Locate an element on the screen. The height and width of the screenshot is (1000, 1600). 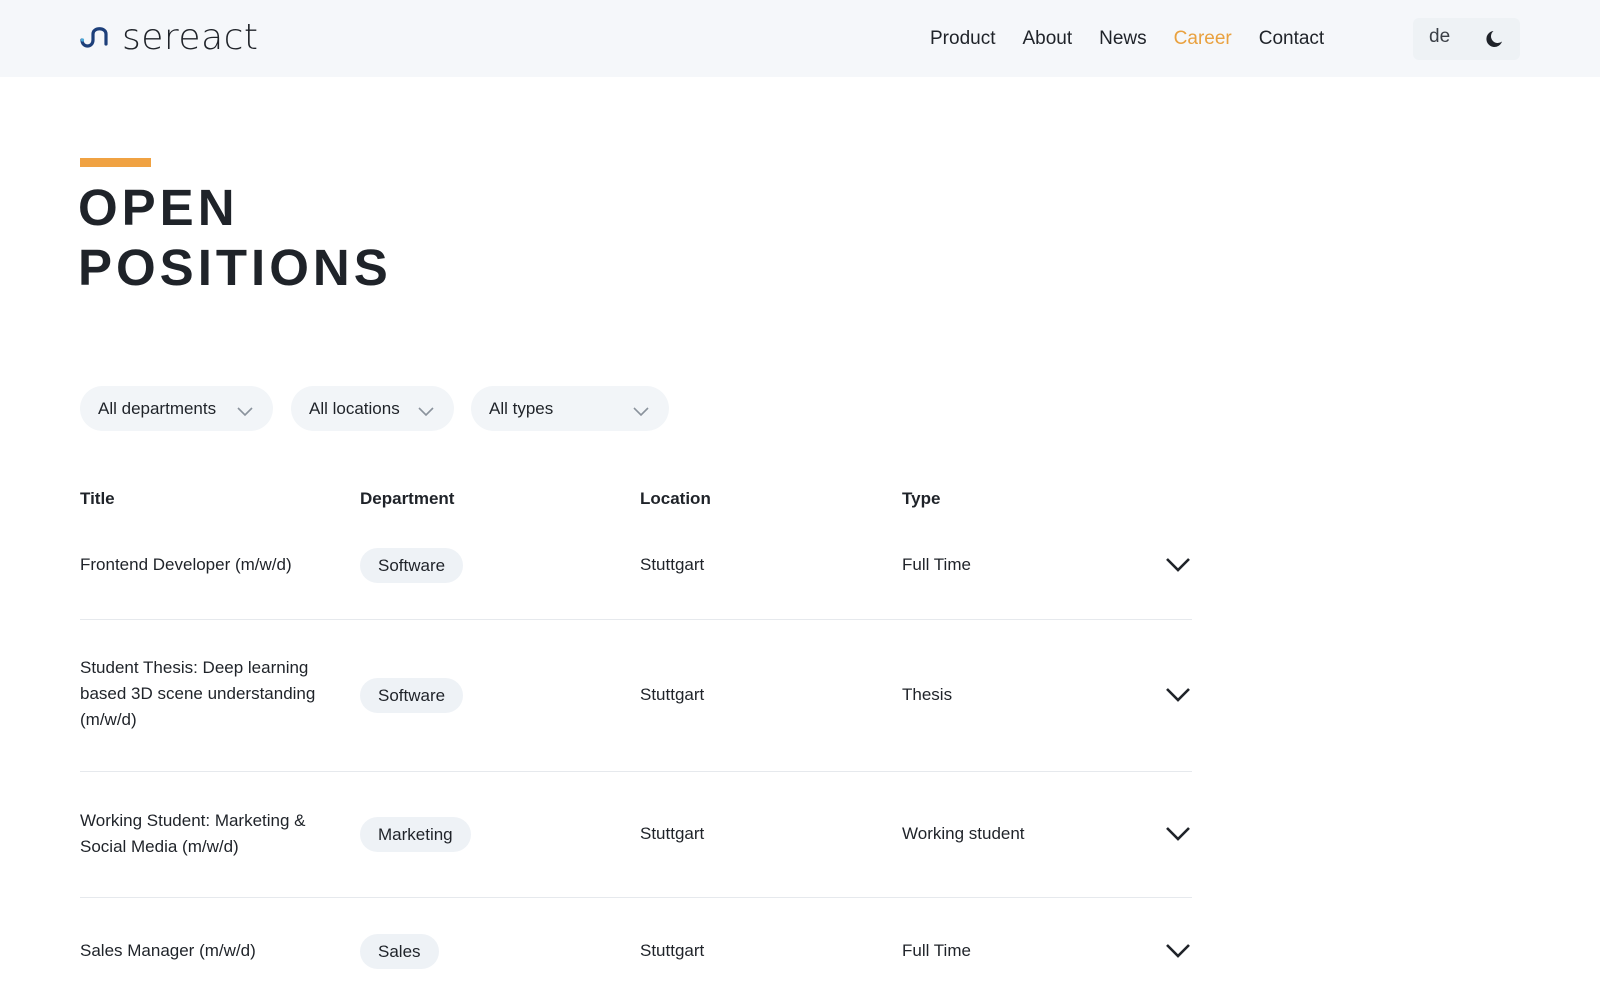
type-filter-label: All types is located at coordinates (521, 408).